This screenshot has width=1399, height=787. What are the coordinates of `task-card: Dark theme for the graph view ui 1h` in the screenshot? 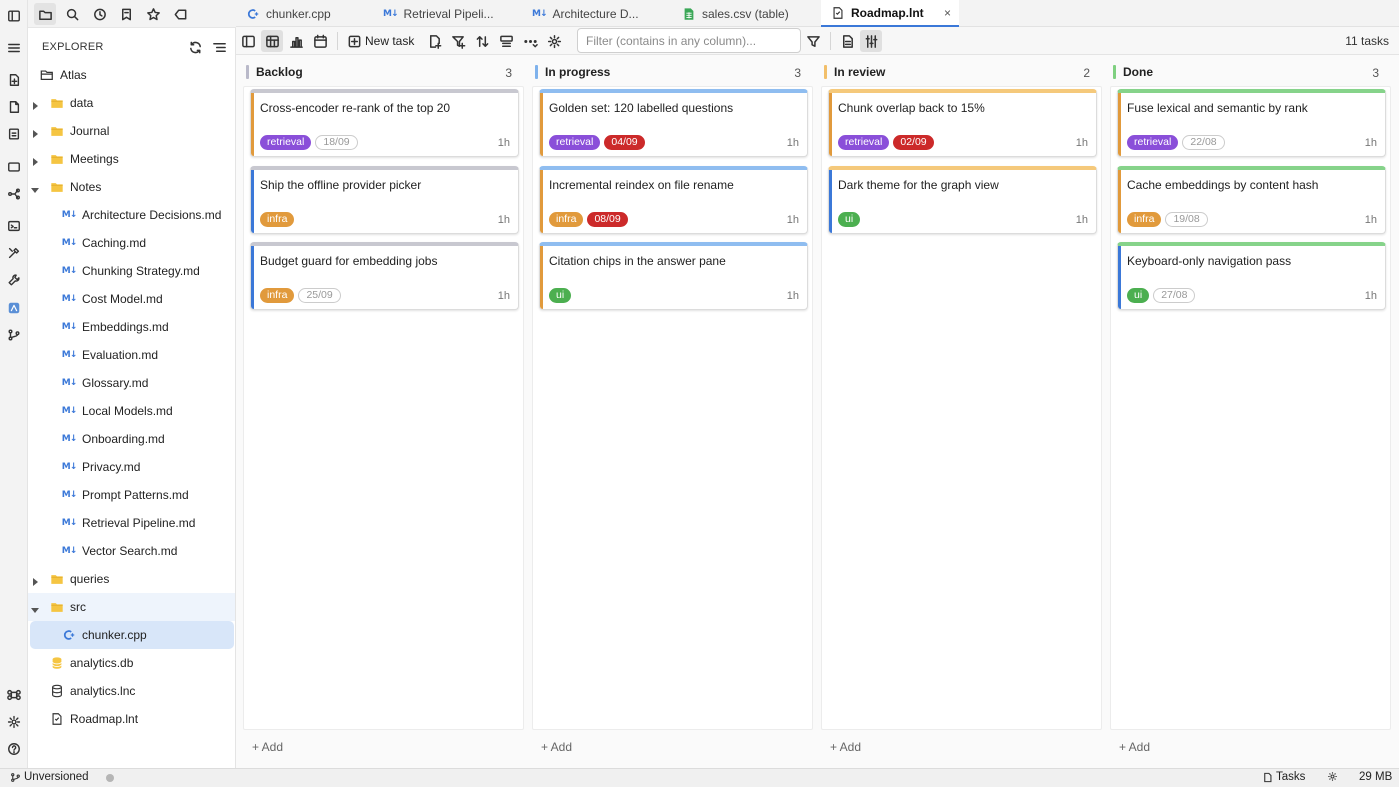 It's located at (962, 199).